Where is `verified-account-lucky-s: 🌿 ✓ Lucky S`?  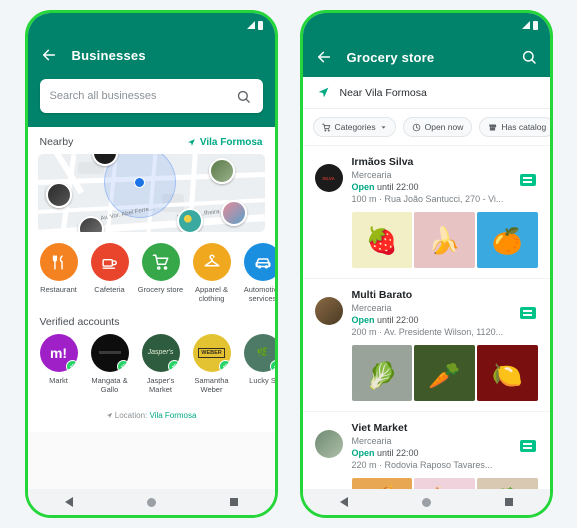 verified-account-lucky-s: 🌿 ✓ Lucky S is located at coordinates (257, 364).